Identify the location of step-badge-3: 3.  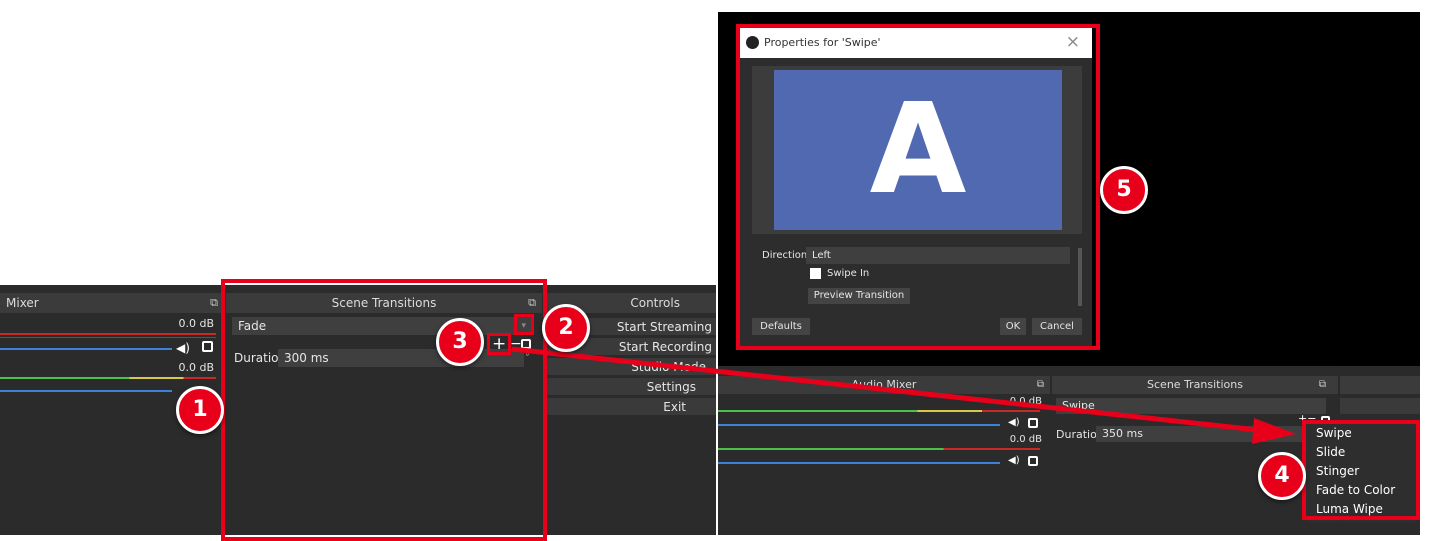
(460, 342).